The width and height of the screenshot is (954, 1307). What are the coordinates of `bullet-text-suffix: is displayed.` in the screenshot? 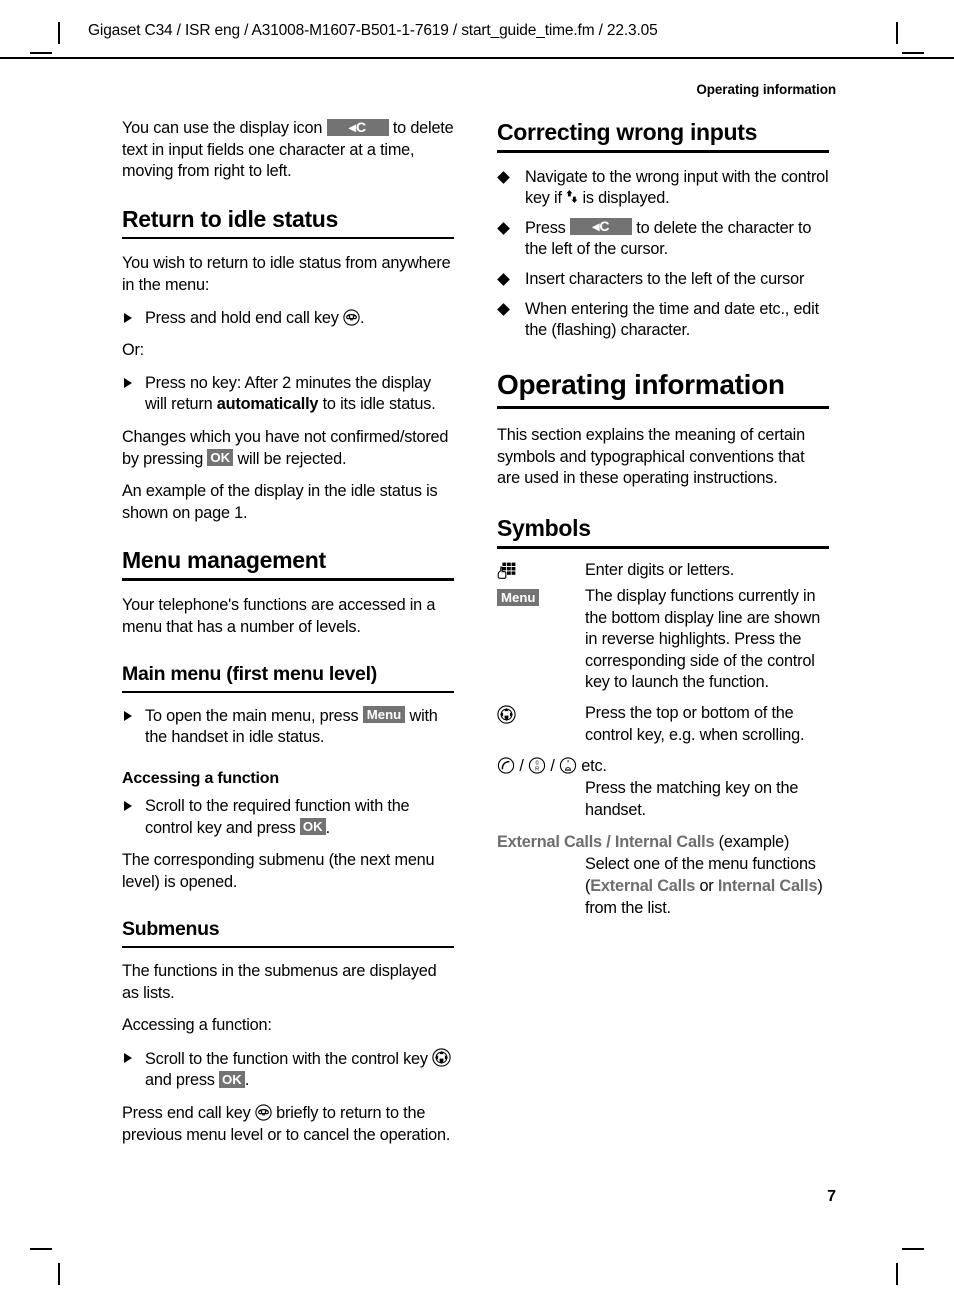 It's located at (624, 198).